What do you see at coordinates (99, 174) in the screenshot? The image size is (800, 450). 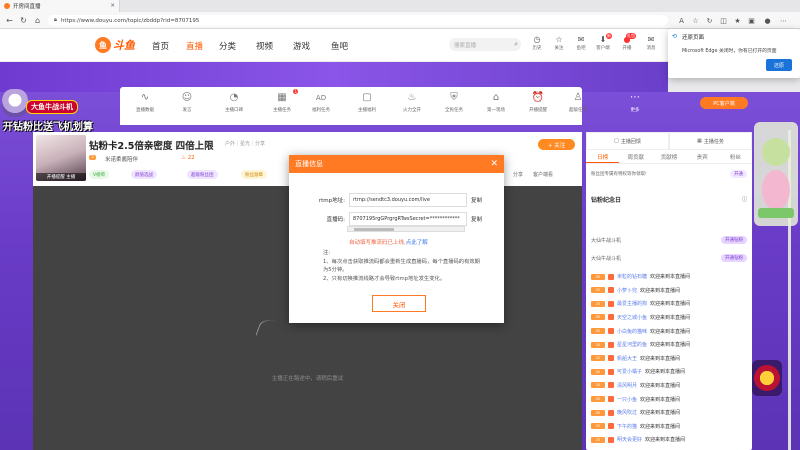 I see `room-tag: V榜单` at bounding box center [99, 174].